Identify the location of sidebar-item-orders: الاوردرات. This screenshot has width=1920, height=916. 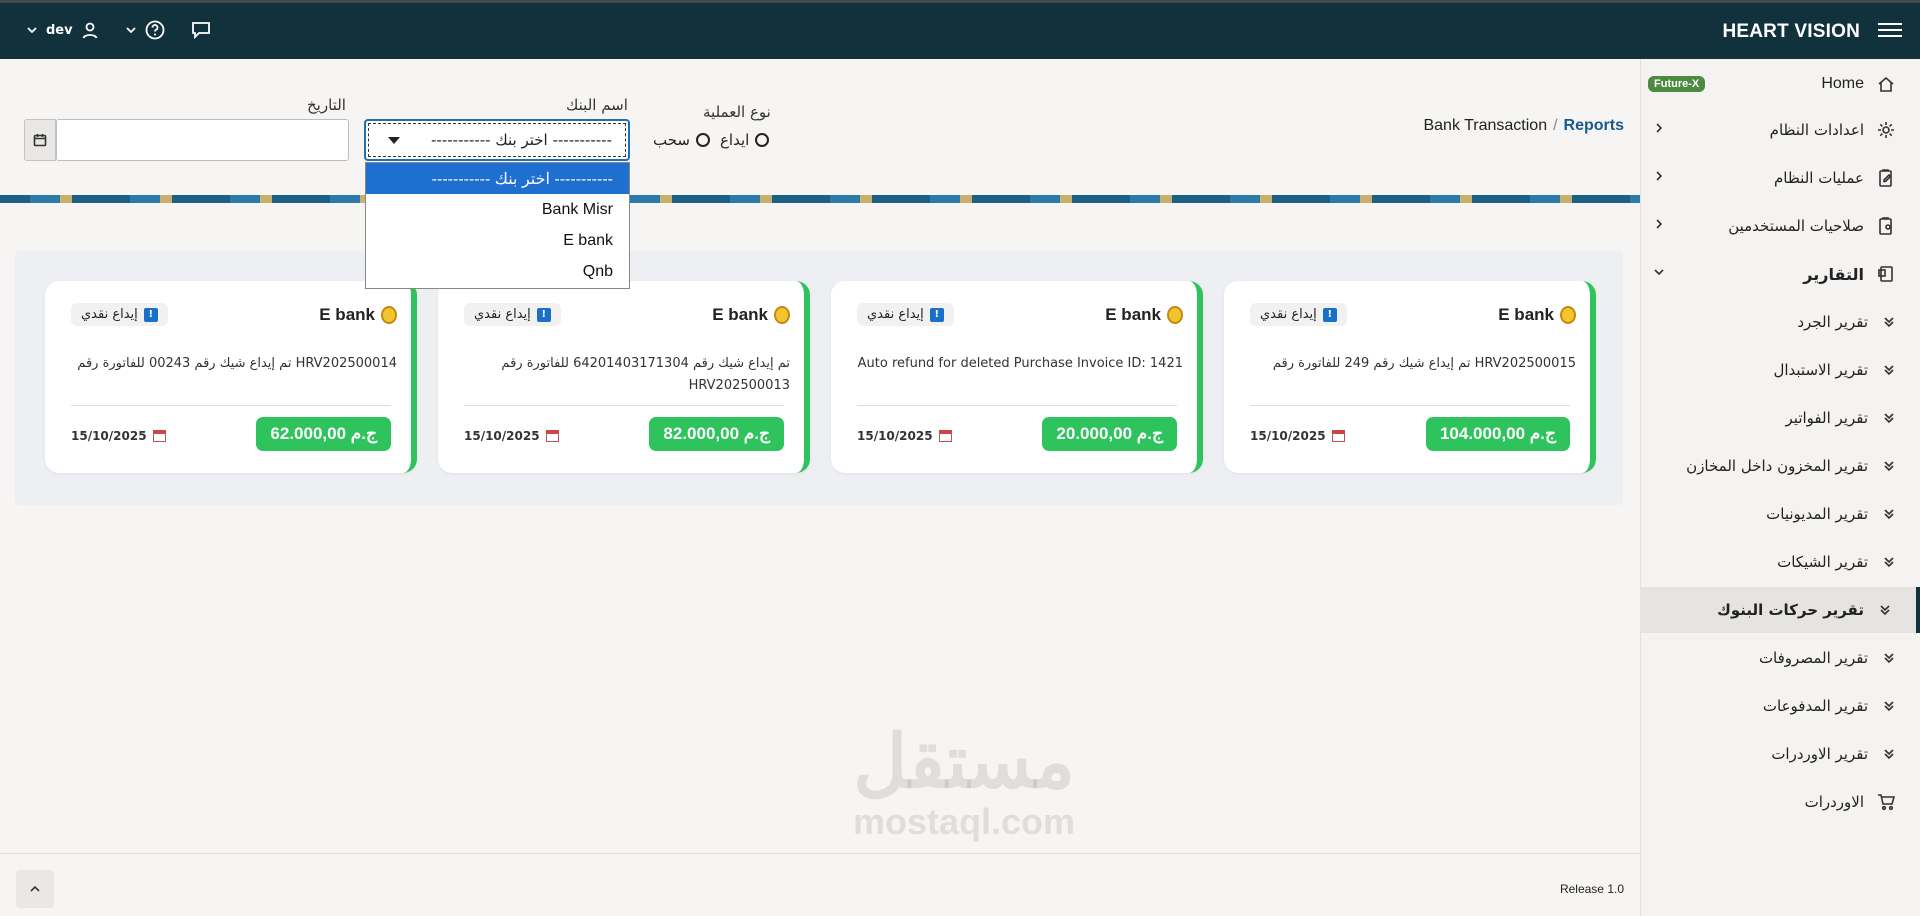
(1780, 802).